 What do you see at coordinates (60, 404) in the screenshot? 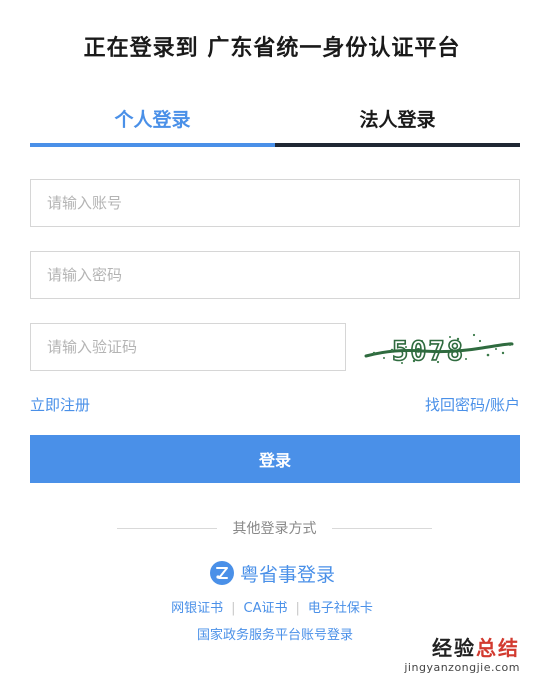
I see `register-link: 立即注册` at bounding box center [60, 404].